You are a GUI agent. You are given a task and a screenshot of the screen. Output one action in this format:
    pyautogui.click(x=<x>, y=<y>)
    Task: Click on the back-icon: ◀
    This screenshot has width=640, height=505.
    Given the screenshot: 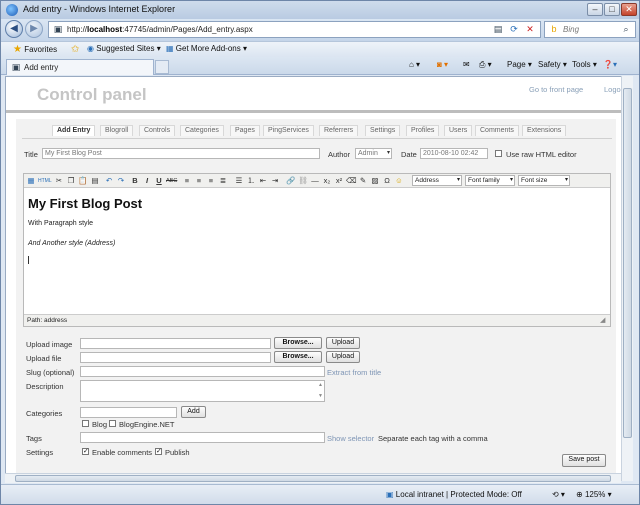 What is the action you would take?
    pyautogui.click(x=14, y=29)
    